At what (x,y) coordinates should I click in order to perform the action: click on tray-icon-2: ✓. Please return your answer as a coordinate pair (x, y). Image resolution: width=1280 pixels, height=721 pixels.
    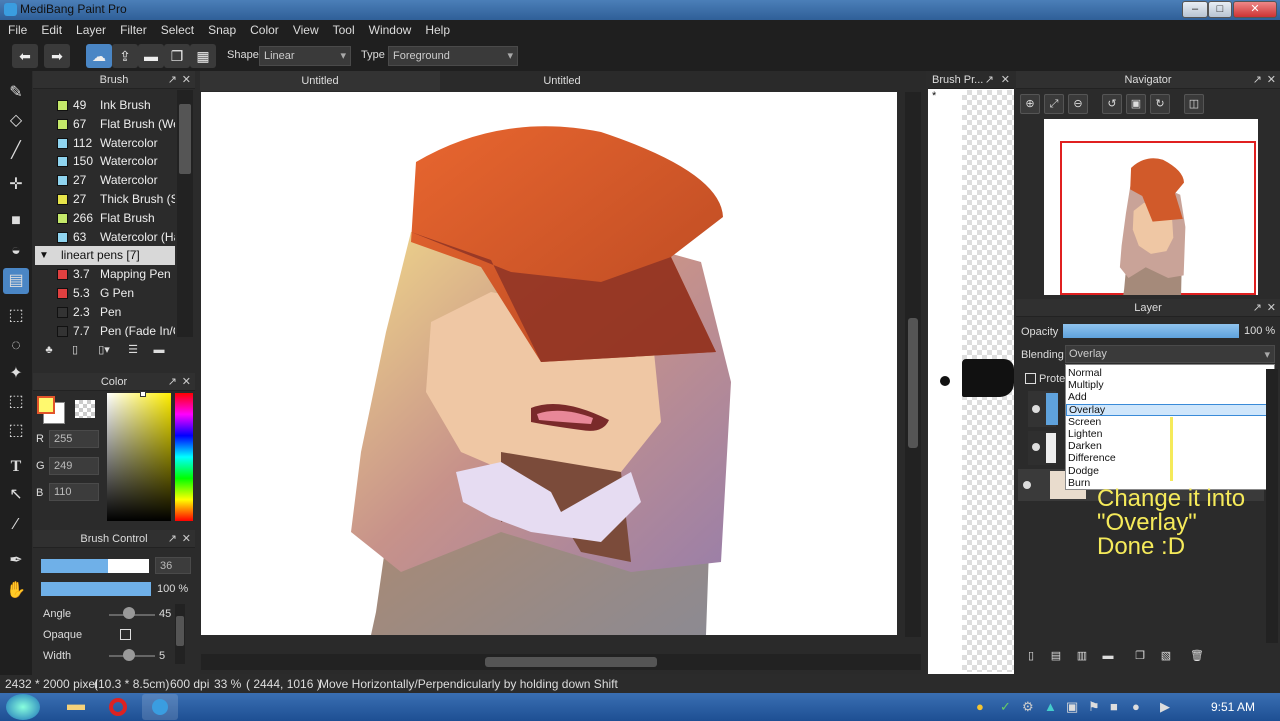
    Looking at the image, I should click on (1005, 707).